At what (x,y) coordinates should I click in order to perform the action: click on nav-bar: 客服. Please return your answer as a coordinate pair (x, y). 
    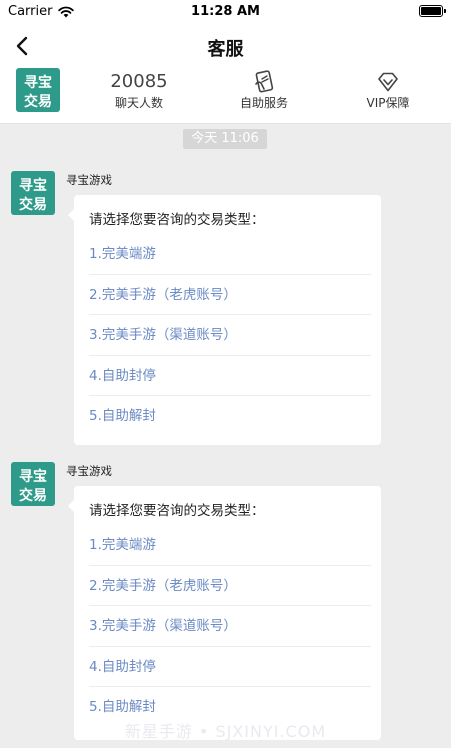
    Looking at the image, I should click on (225, 46).